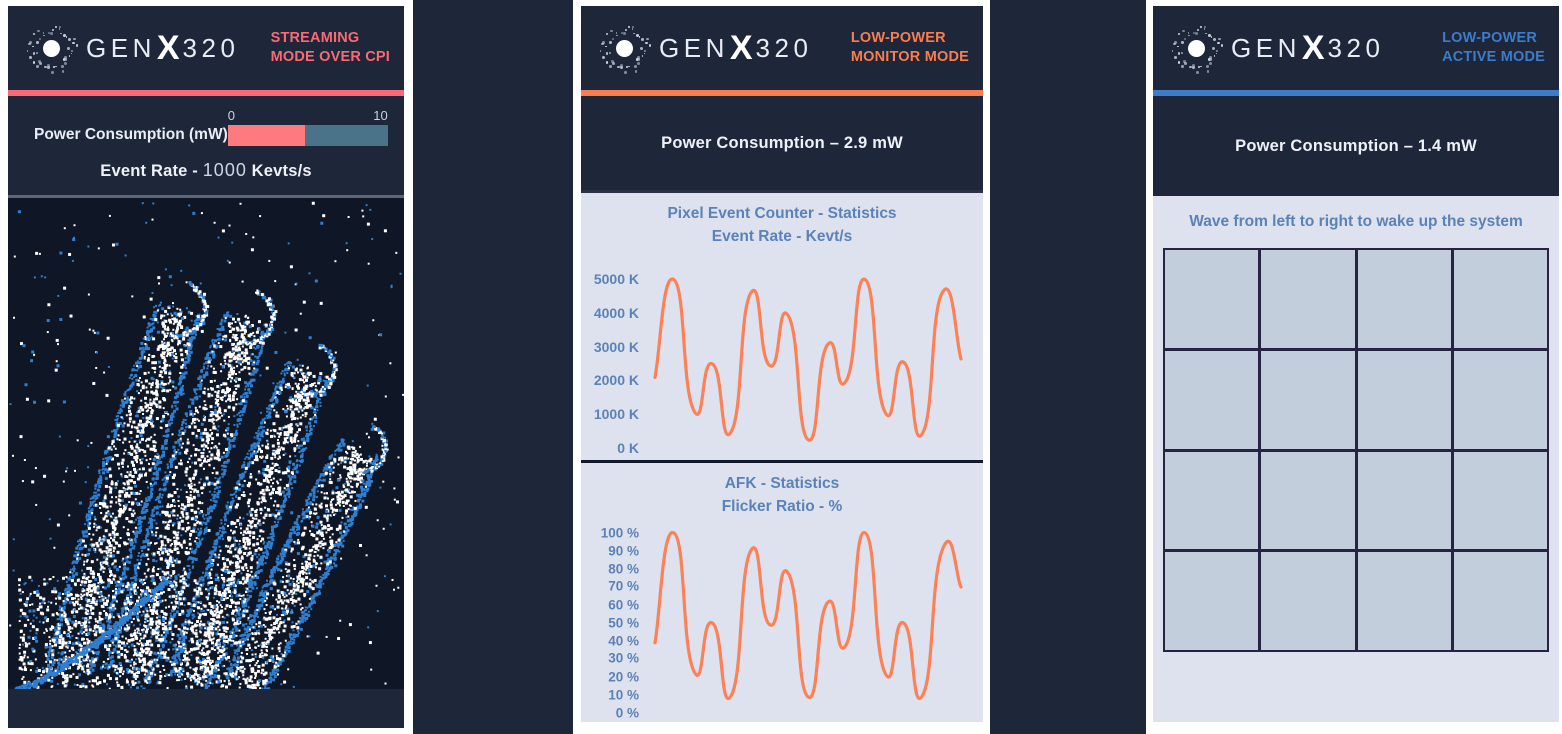 The height and width of the screenshot is (734, 1562). What do you see at coordinates (616, 380) in the screenshot?
I see `y-tick-label: 2000 K` at bounding box center [616, 380].